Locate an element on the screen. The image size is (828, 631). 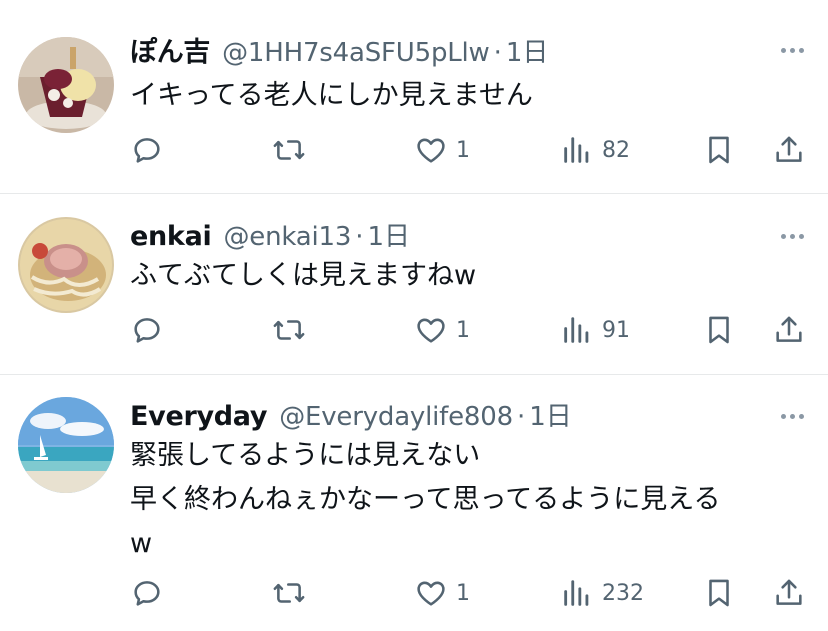
user-handle: @enkai13 is located at coordinates (287, 237).